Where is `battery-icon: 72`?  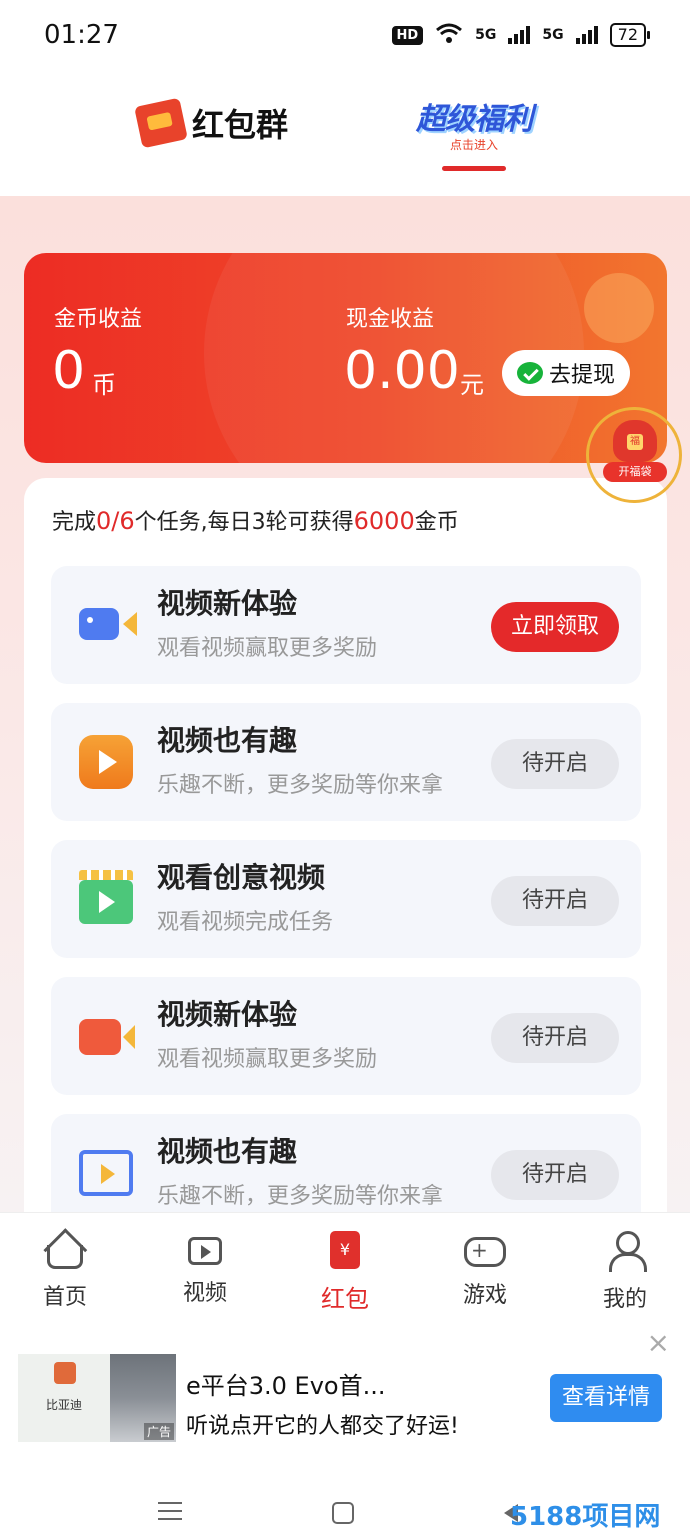 battery-icon: 72 is located at coordinates (630, 35).